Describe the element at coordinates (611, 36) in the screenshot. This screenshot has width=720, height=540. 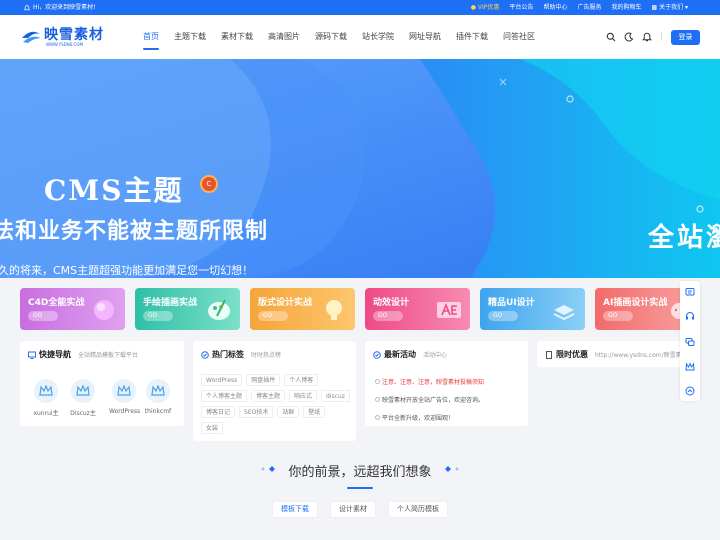
I see `search-icon` at that location.